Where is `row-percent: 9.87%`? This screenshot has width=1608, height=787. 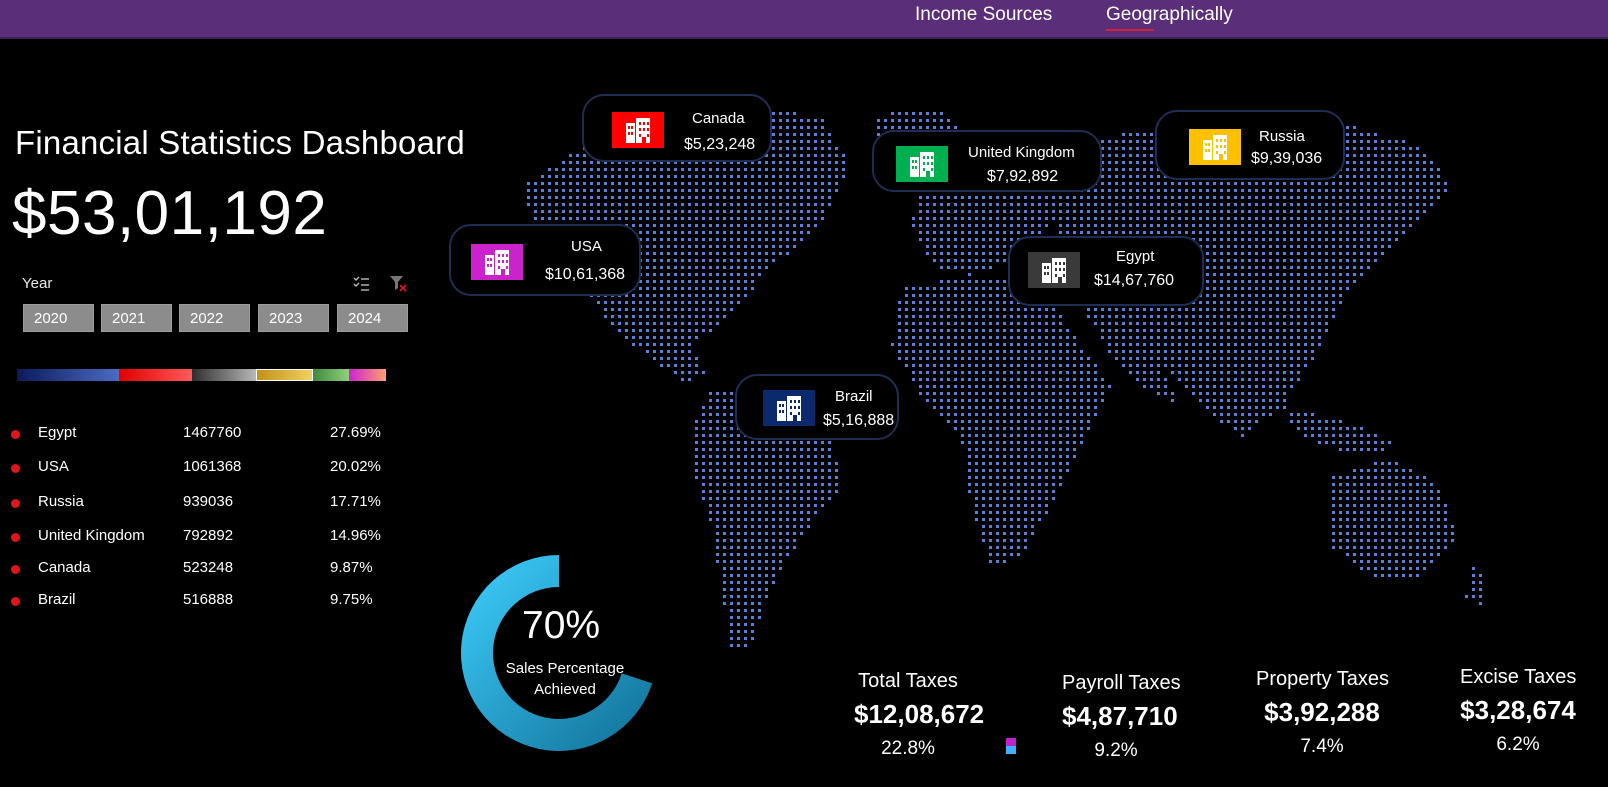 row-percent: 9.87% is located at coordinates (351, 567).